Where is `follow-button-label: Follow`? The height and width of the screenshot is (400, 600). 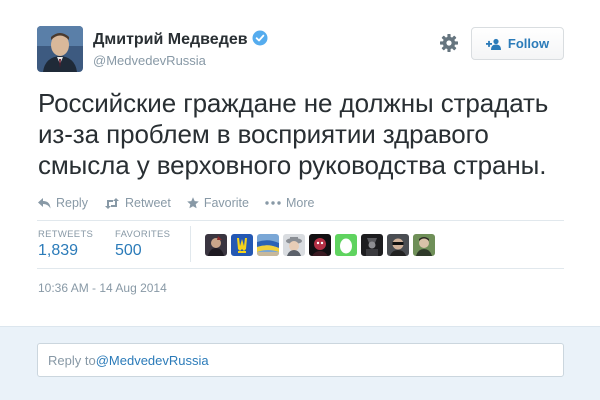 follow-button-label: Follow is located at coordinates (528, 43).